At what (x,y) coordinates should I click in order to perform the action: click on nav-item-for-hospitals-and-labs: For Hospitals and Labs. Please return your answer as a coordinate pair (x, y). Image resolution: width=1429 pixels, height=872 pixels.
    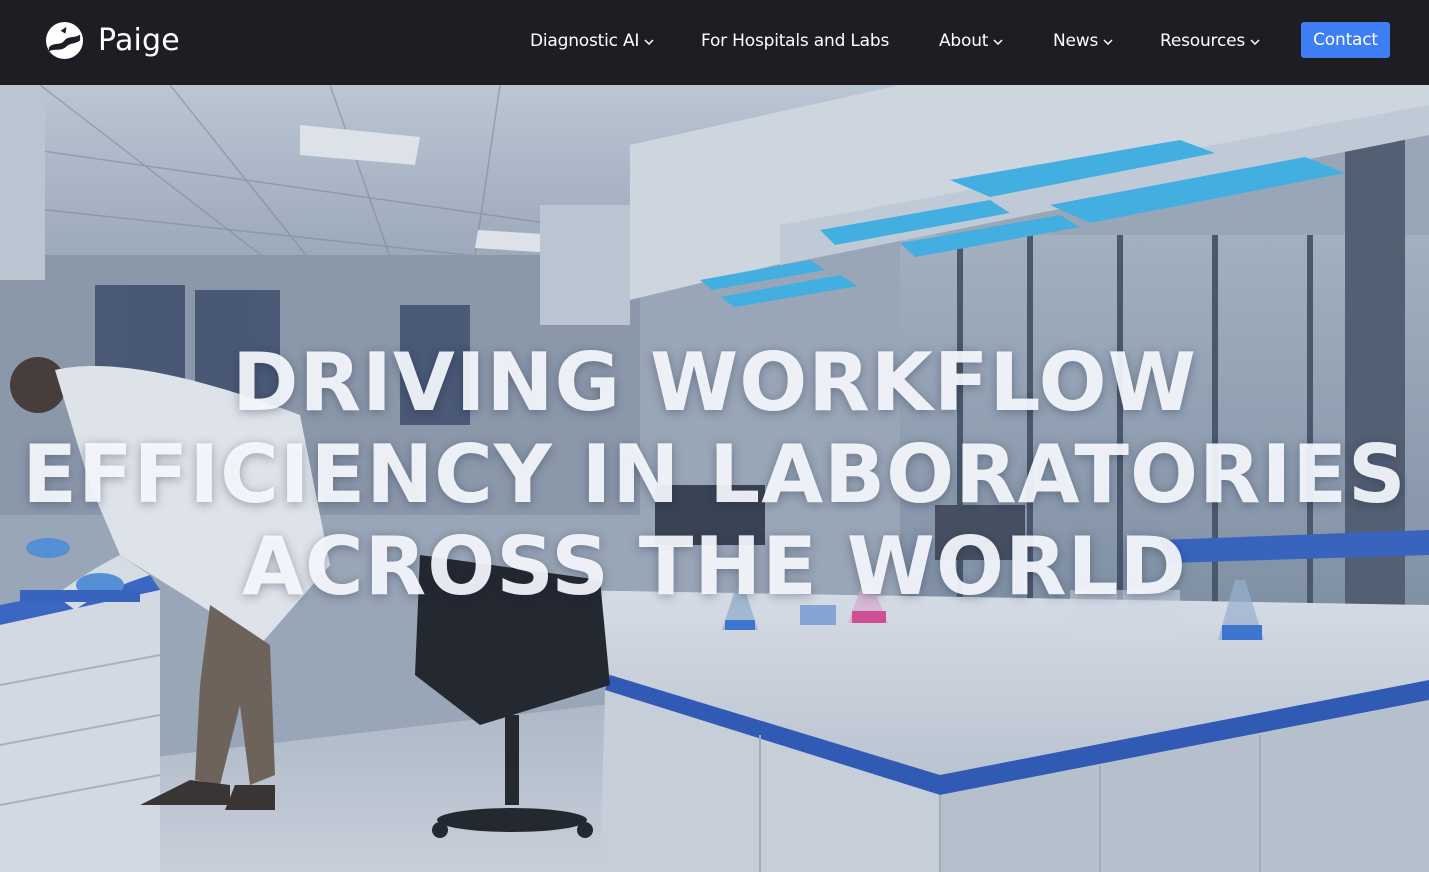
    Looking at the image, I should click on (795, 41).